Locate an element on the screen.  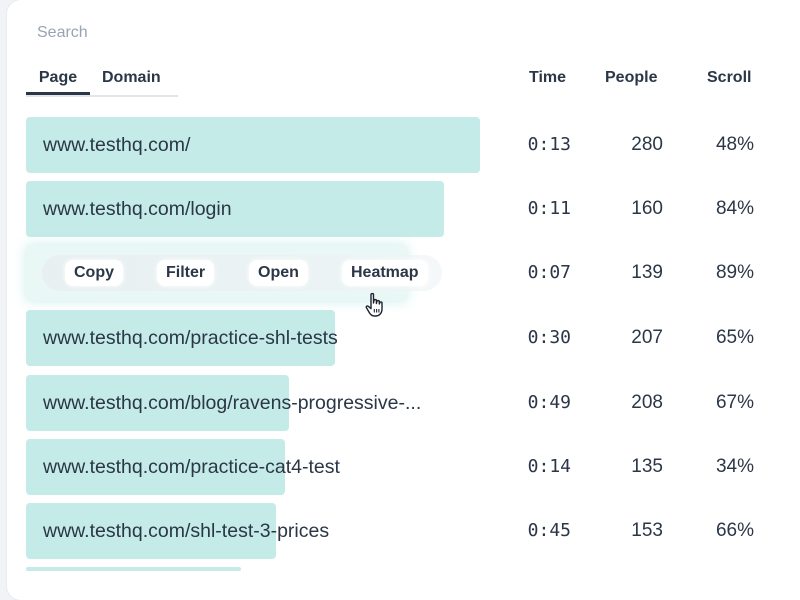
row-time: 0:49 is located at coordinates (549, 402).